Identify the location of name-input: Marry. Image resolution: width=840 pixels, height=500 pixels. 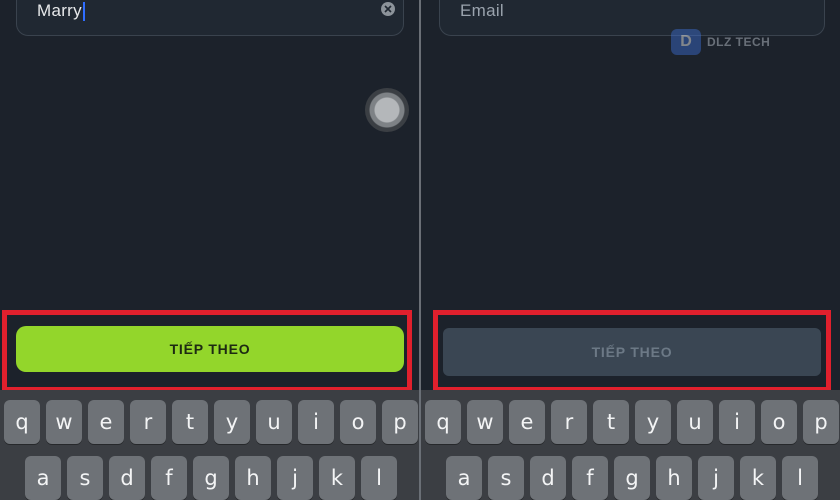
(210, 18).